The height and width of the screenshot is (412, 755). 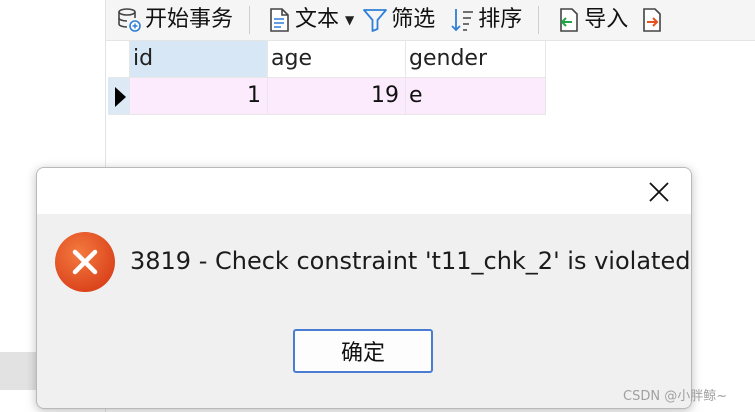 I want to click on dialog-title-bar, so click(x=364, y=191).